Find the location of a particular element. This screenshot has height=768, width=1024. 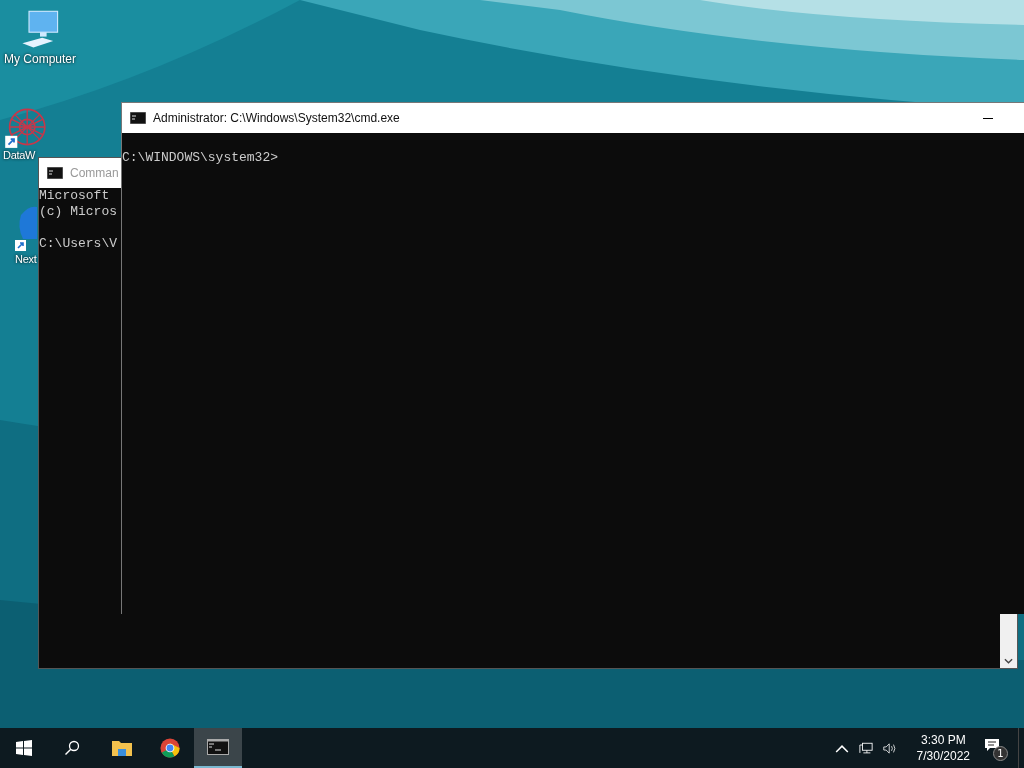

console-line: C:\WINDOWS\system32> is located at coordinates (201, 158).